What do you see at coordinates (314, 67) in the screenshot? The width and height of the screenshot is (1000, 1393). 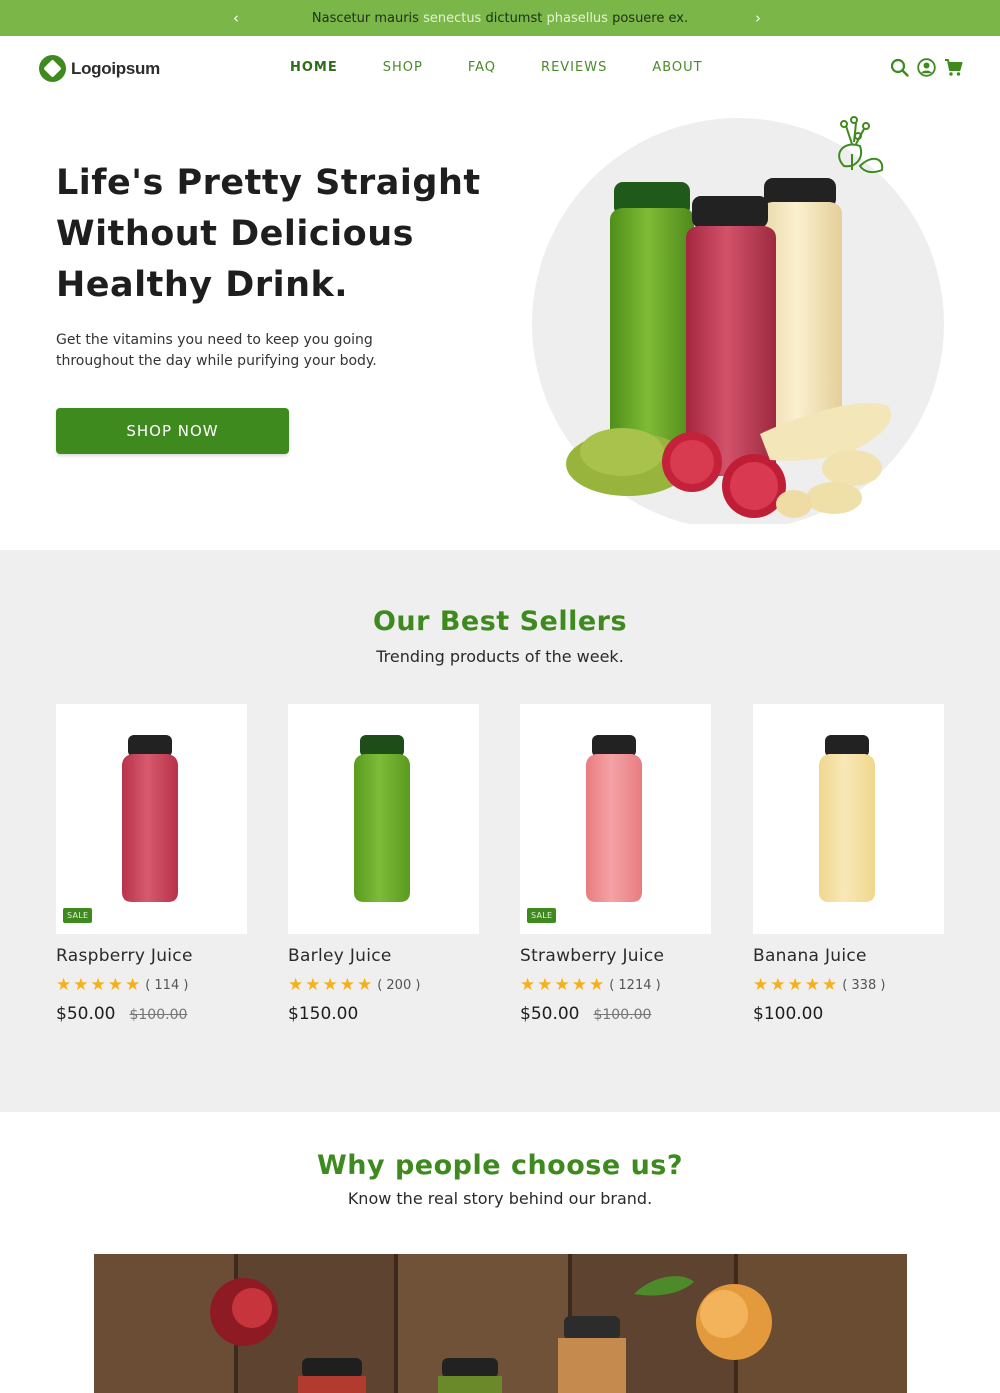 I see `nav-home: HOME` at bounding box center [314, 67].